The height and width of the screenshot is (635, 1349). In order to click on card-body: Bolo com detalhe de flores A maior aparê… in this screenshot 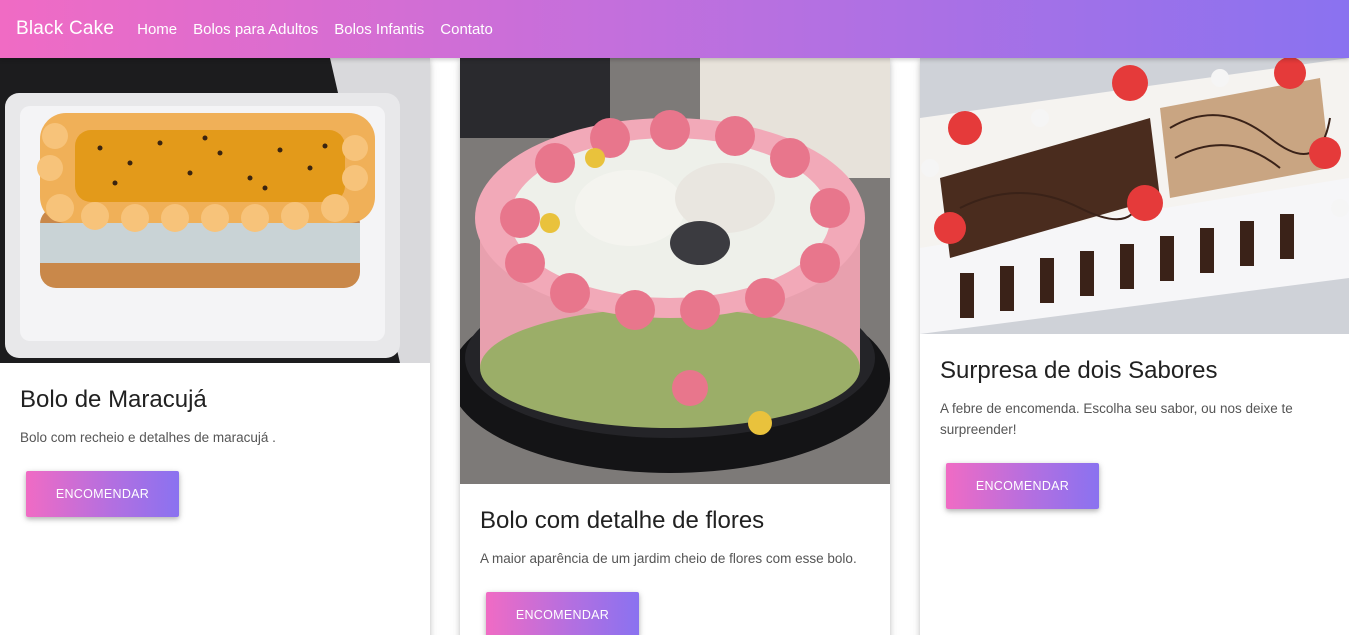, I will do `click(675, 559)`.